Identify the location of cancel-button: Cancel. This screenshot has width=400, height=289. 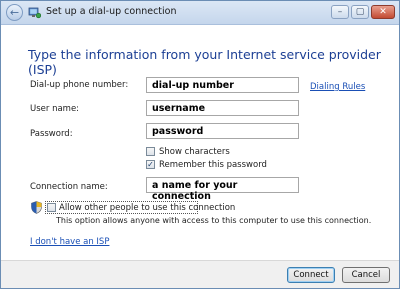
(366, 275).